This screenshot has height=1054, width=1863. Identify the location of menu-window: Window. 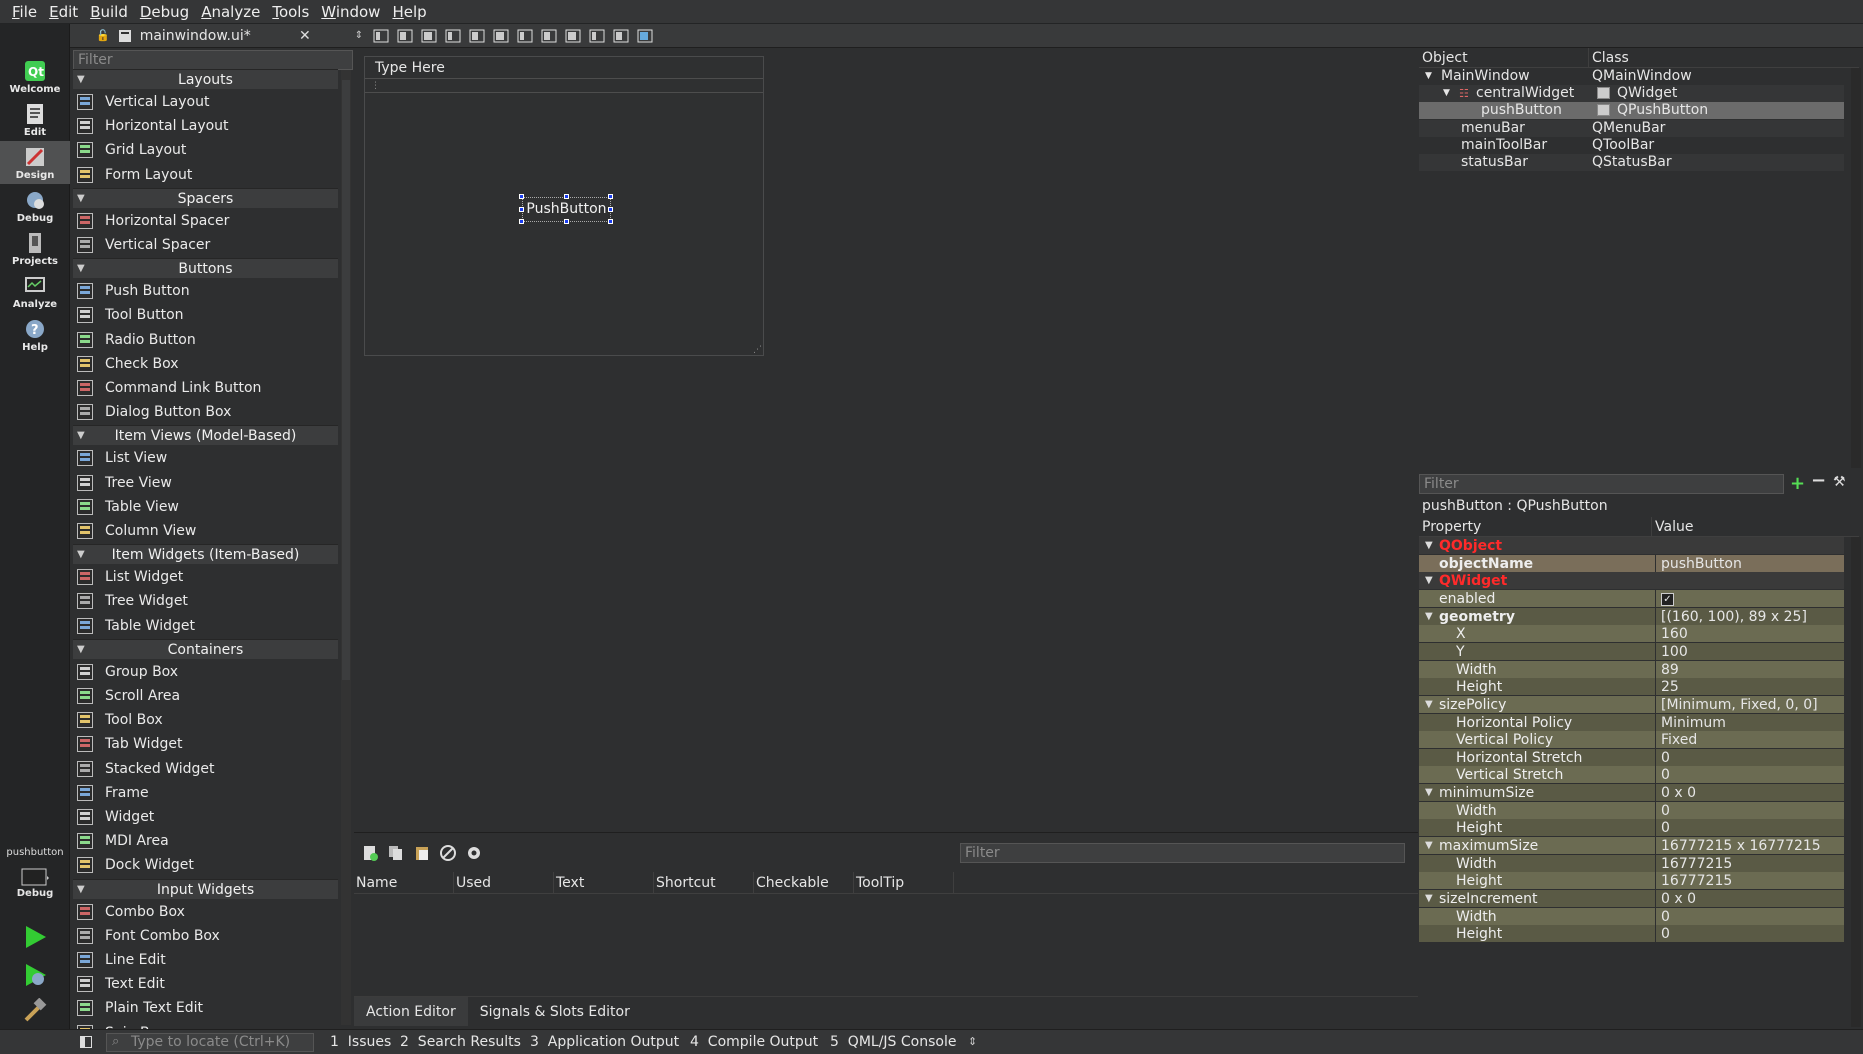
(350, 12).